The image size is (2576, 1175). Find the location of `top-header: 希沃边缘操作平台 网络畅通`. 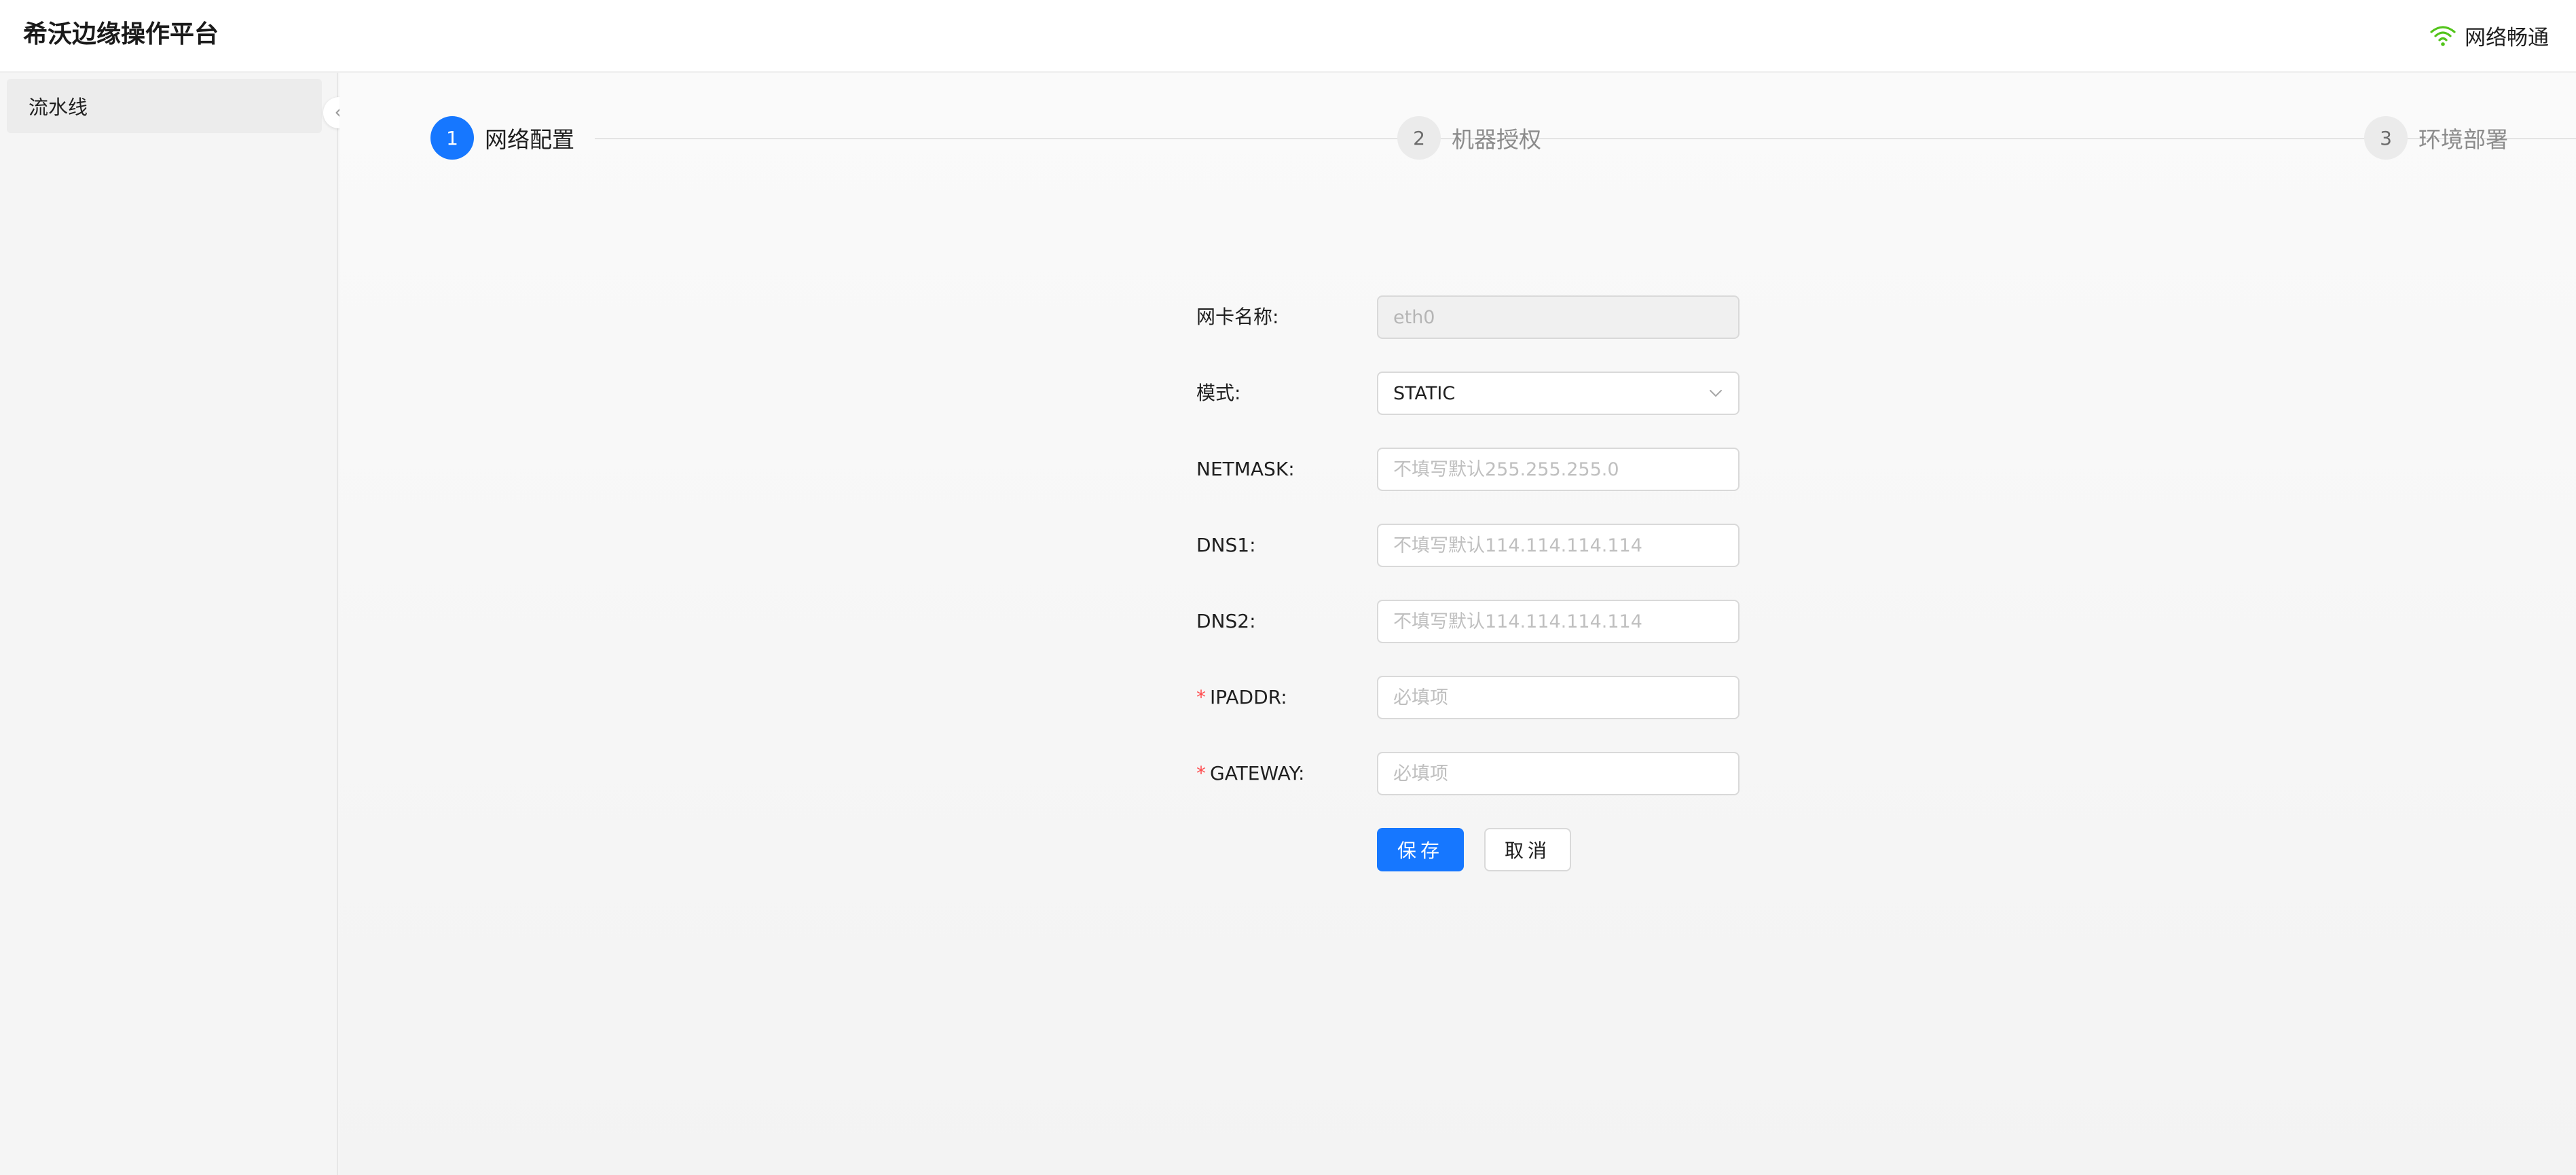

top-header: 希沃边缘操作平台 网络畅通 is located at coordinates (1288, 36).